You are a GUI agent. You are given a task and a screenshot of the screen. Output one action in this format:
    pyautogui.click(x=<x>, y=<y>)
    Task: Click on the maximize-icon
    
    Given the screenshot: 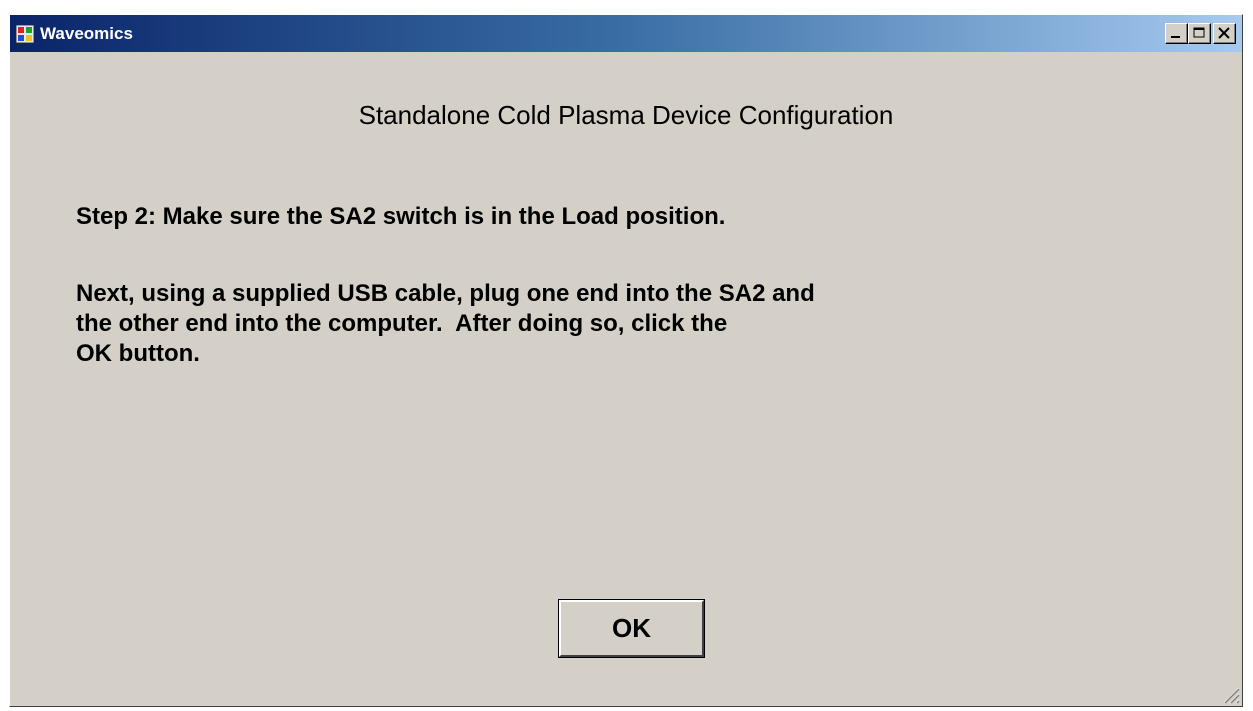 What is the action you would take?
    pyautogui.click(x=1199, y=32)
    